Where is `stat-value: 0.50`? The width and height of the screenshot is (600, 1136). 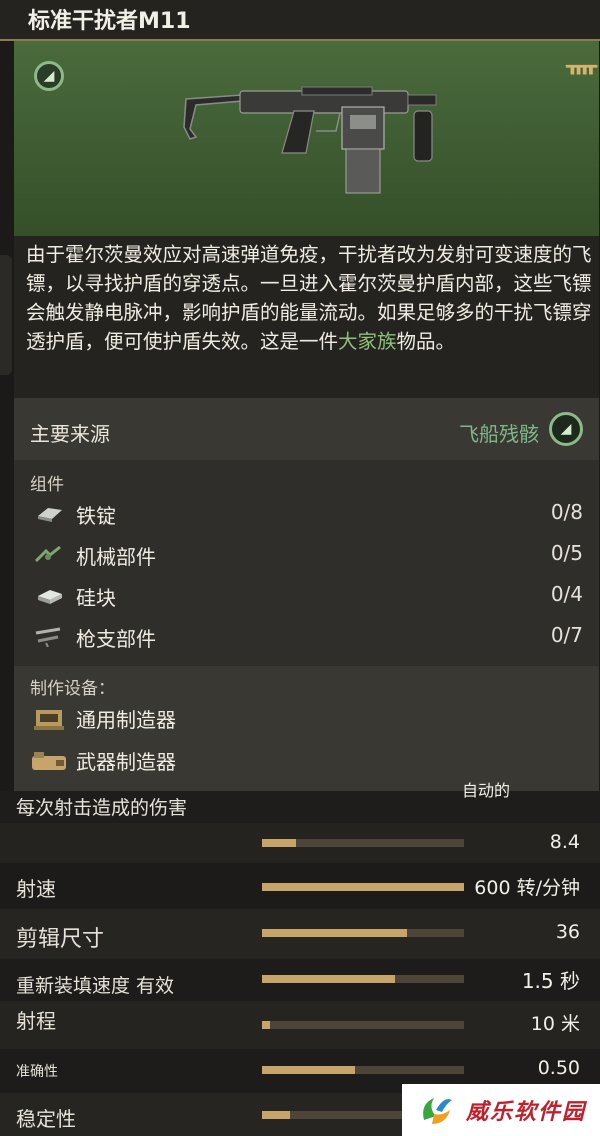
stat-value: 0.50 is located at coordinates (558, 1068).